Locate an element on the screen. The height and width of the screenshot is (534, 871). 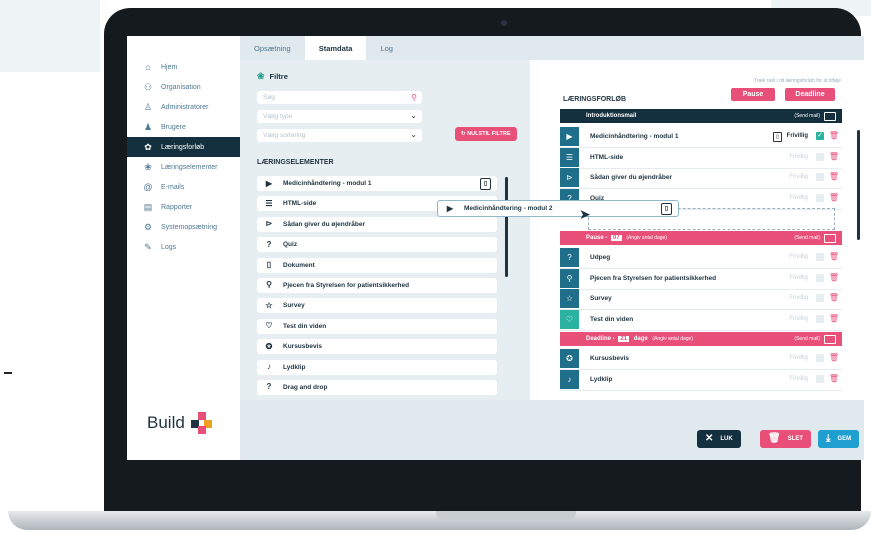
tab-stamdata: Stamdata is located at coordinates (335, 48).